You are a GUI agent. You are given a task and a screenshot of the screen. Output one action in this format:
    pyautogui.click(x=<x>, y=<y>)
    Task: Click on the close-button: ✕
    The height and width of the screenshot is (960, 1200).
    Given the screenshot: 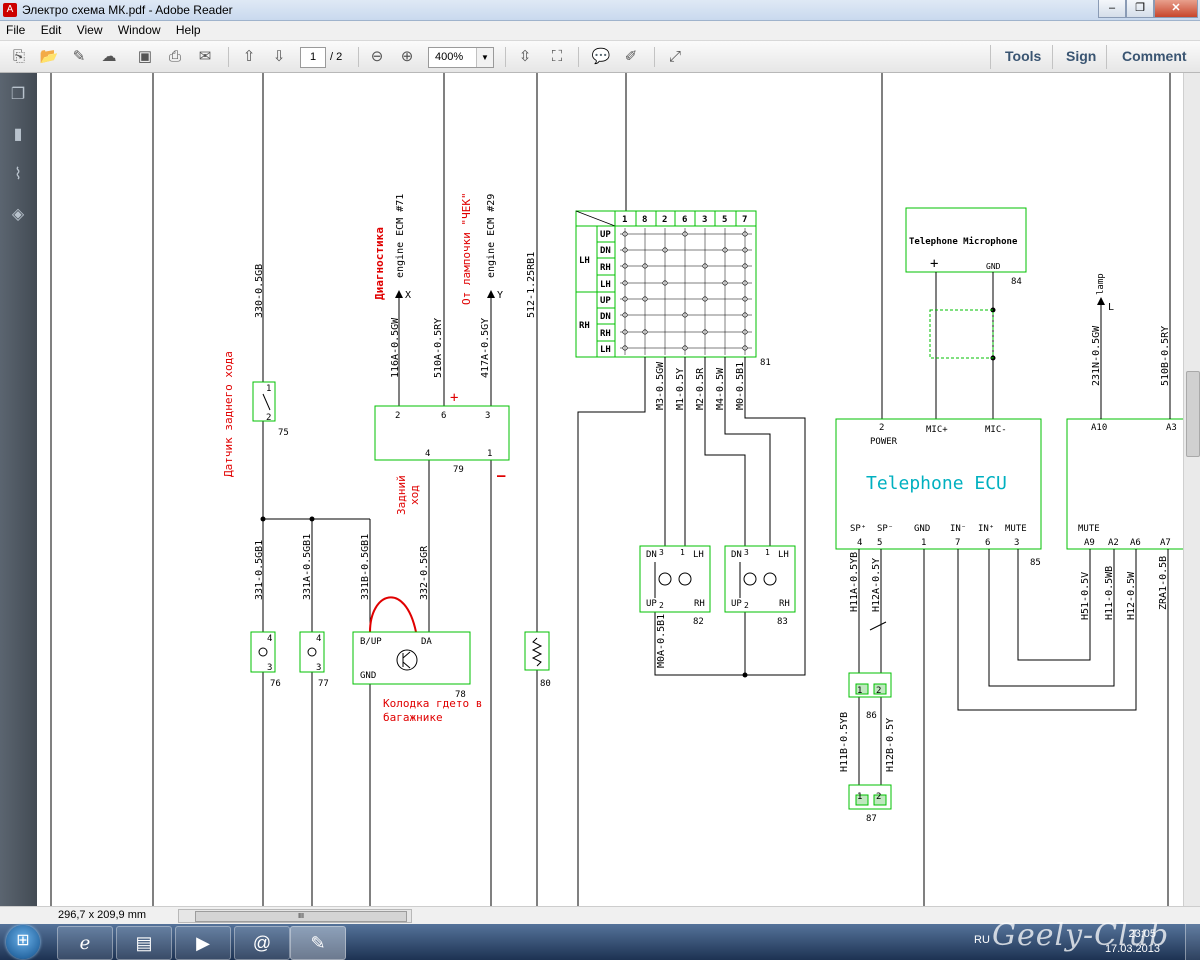 What is the action you would take?
    pyautogui.click(x=1176, y=9)
    